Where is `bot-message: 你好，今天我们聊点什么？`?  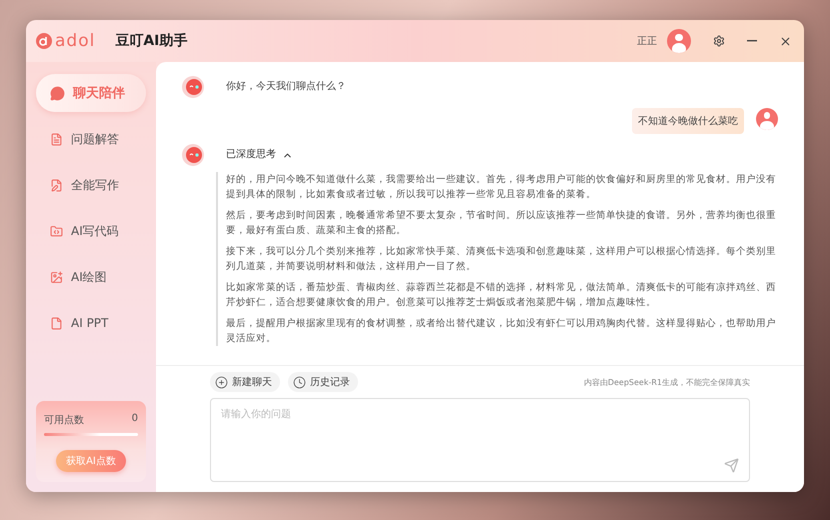
bot-message: 你好，今天我们聊点什么？ is located at coordinates (286, 87).